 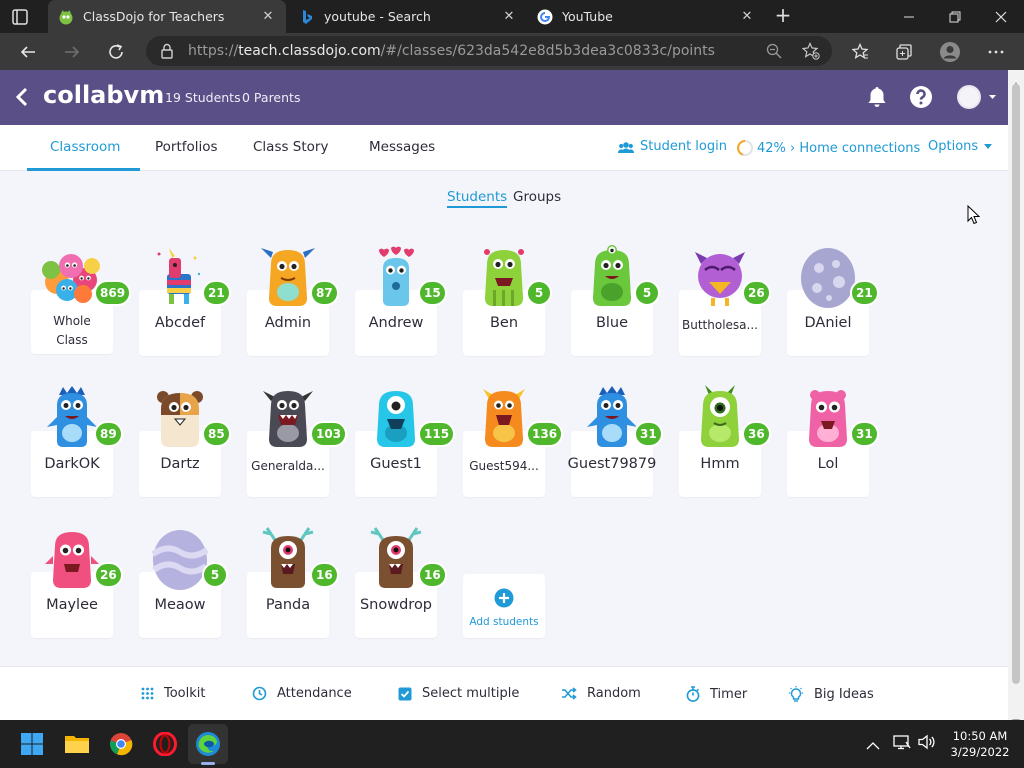 What do you see at coordinates (810, 53) in the screenshot?
I see `add-favorite-icon` at bounding box center [810, 53].